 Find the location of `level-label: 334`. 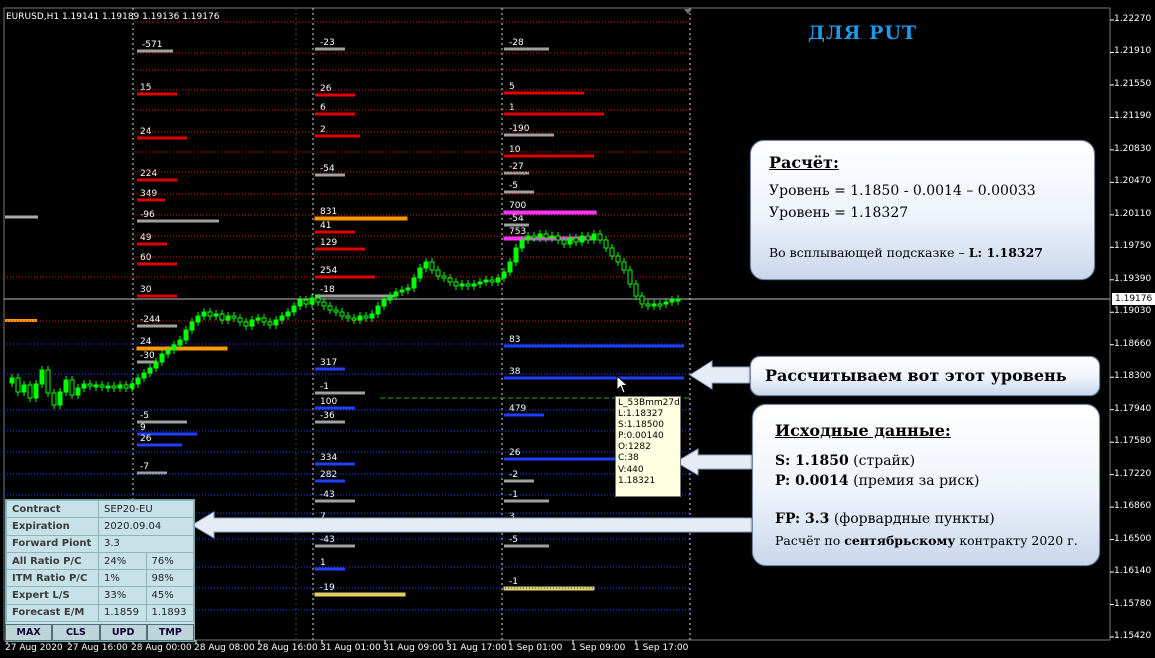

level-label: 334 is located at coordinates (328, 458).